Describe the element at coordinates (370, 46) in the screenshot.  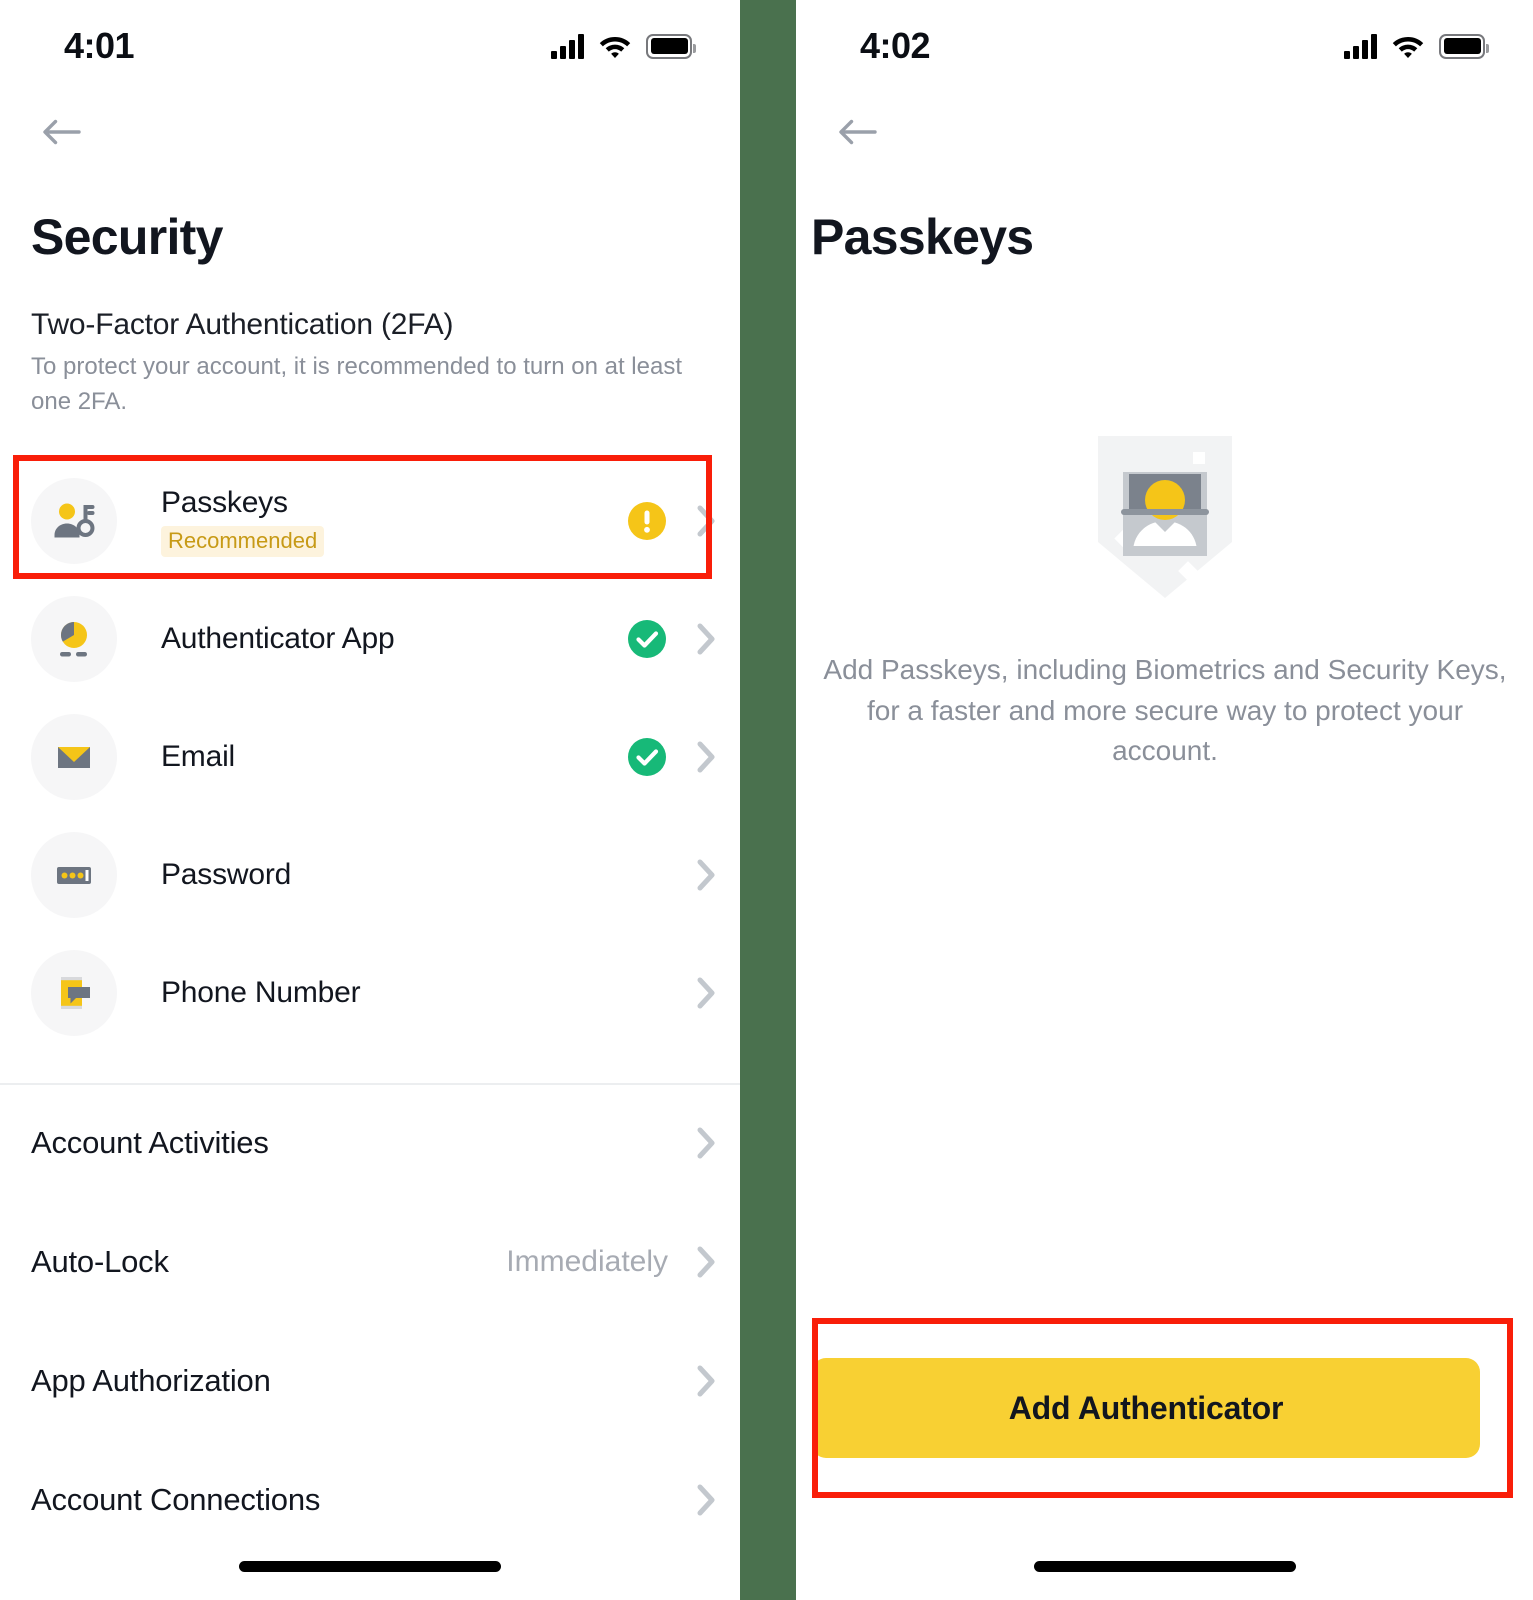
I see `status-bar: 4:01` at that location.